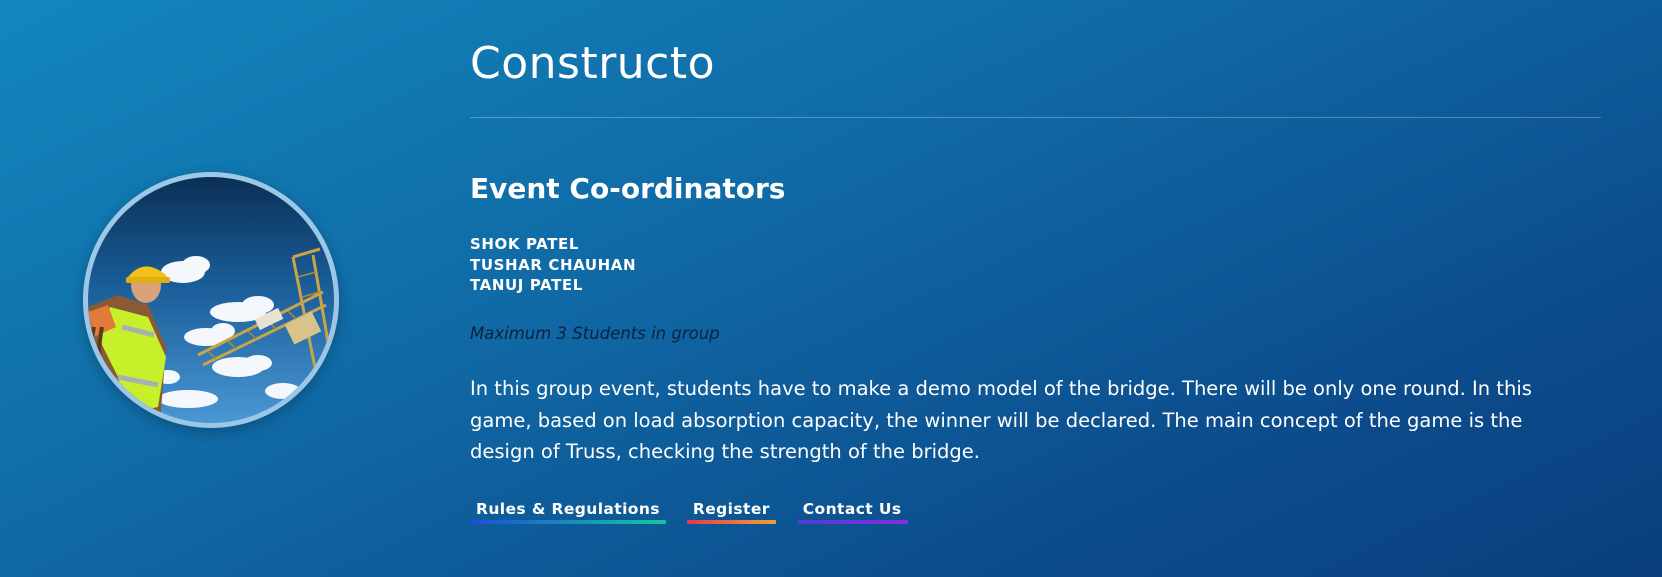 The image size is (1662, 577). I want to click on group-size-note: Maximum 3 Students in group, so click(595, 333).